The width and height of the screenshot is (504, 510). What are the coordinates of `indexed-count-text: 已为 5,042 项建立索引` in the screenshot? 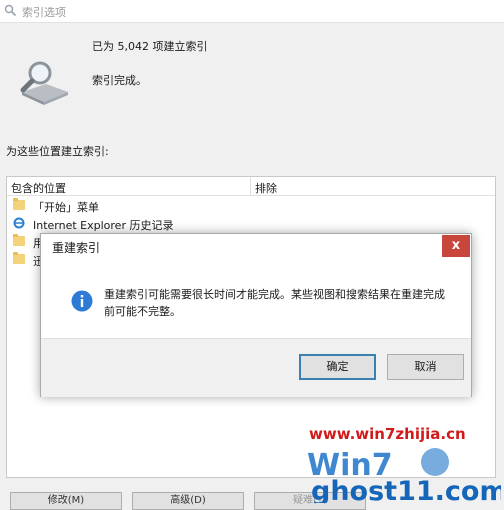 It's located at (150, 46).